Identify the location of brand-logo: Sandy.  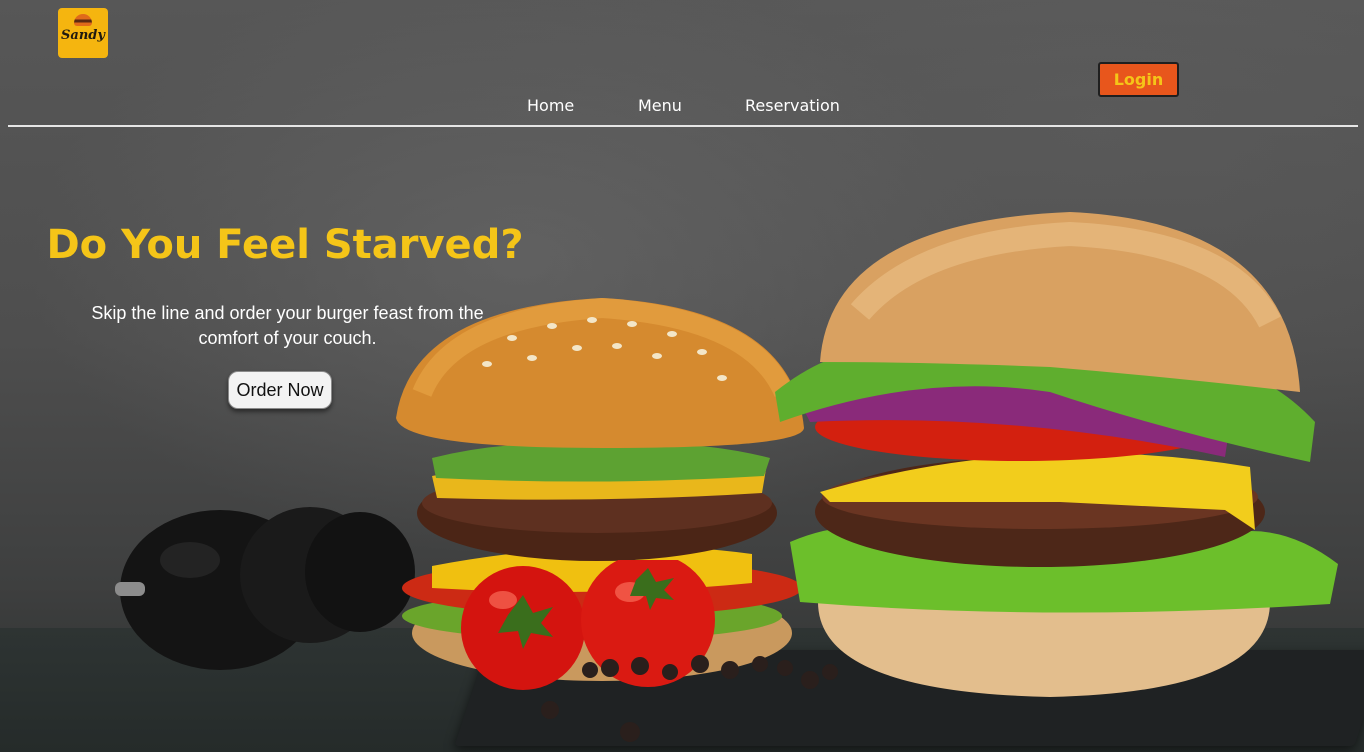
(83, 33).